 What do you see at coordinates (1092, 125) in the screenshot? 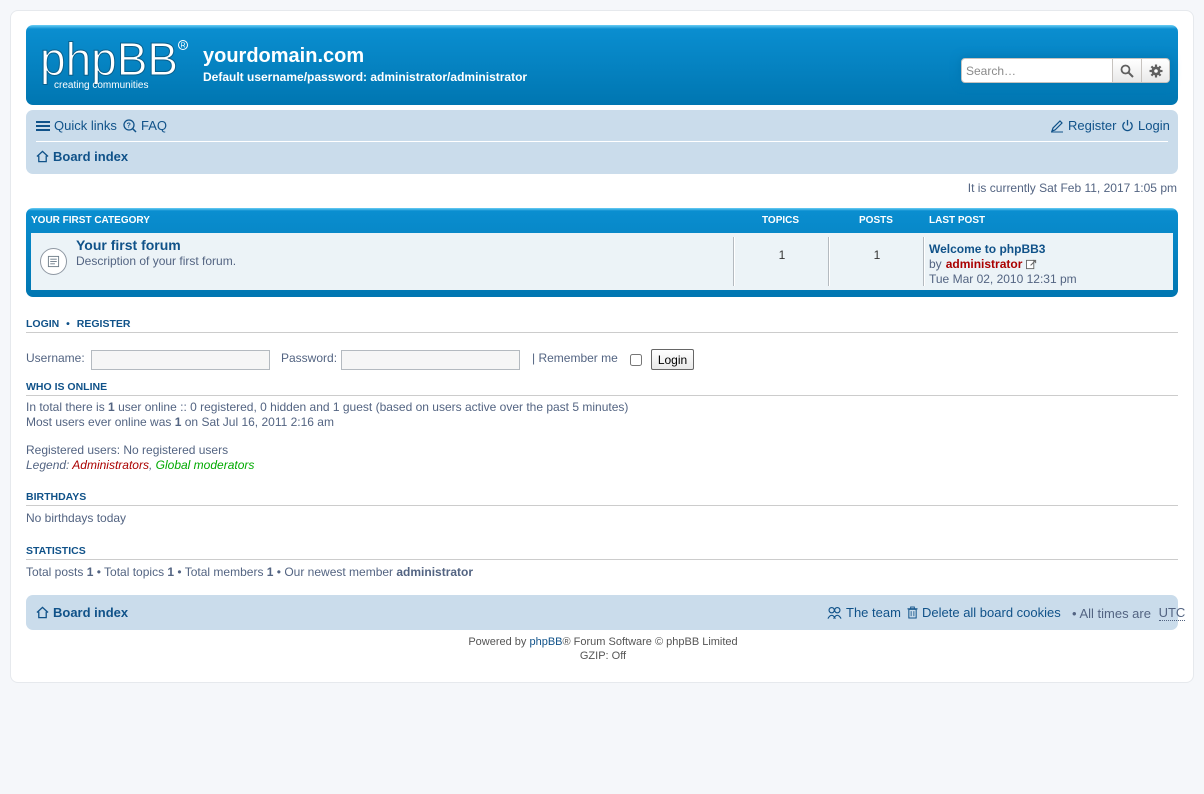
I see `register-label: Register` at bounding box center [1092, 125].